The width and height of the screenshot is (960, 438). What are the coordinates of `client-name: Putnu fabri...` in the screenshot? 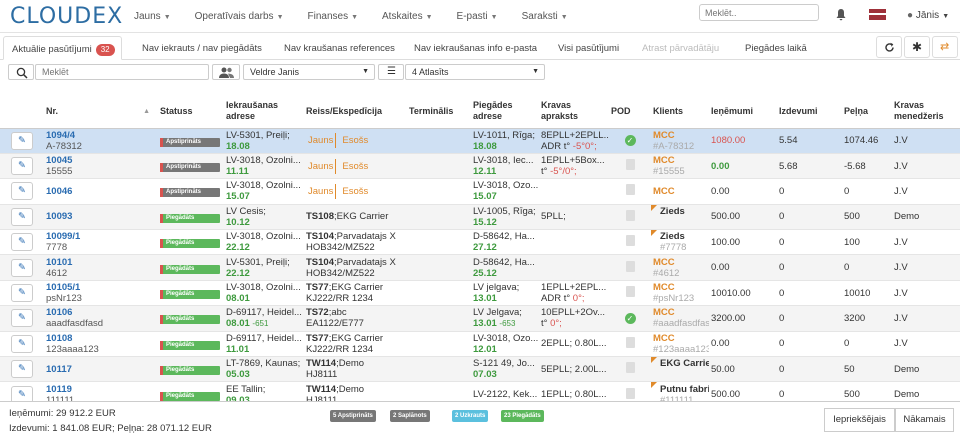 It's located at (684, 389).